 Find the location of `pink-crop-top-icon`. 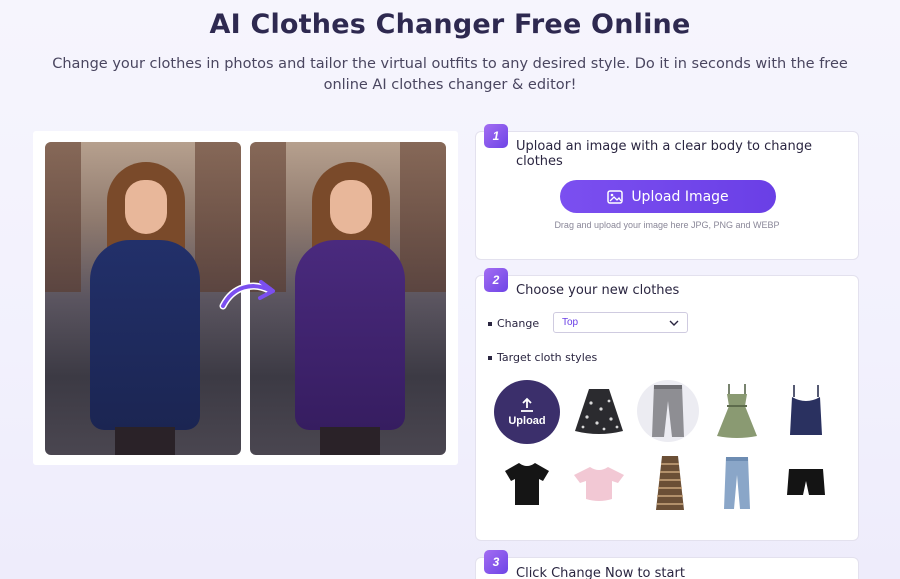

pink-crop-top-icon is located at coordinates (599, 484).